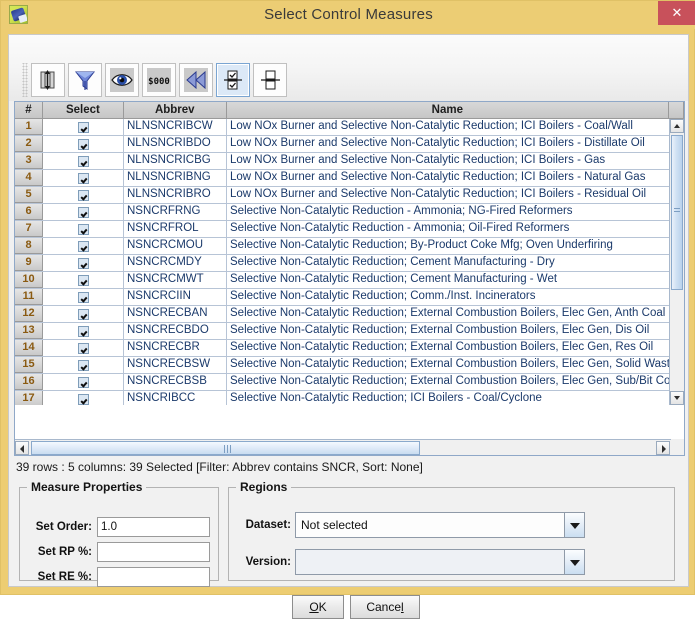  What do you see at coordinates (29, 365) in the screenshot?
I see `row-number: 15` at bounding box center [29, 365].